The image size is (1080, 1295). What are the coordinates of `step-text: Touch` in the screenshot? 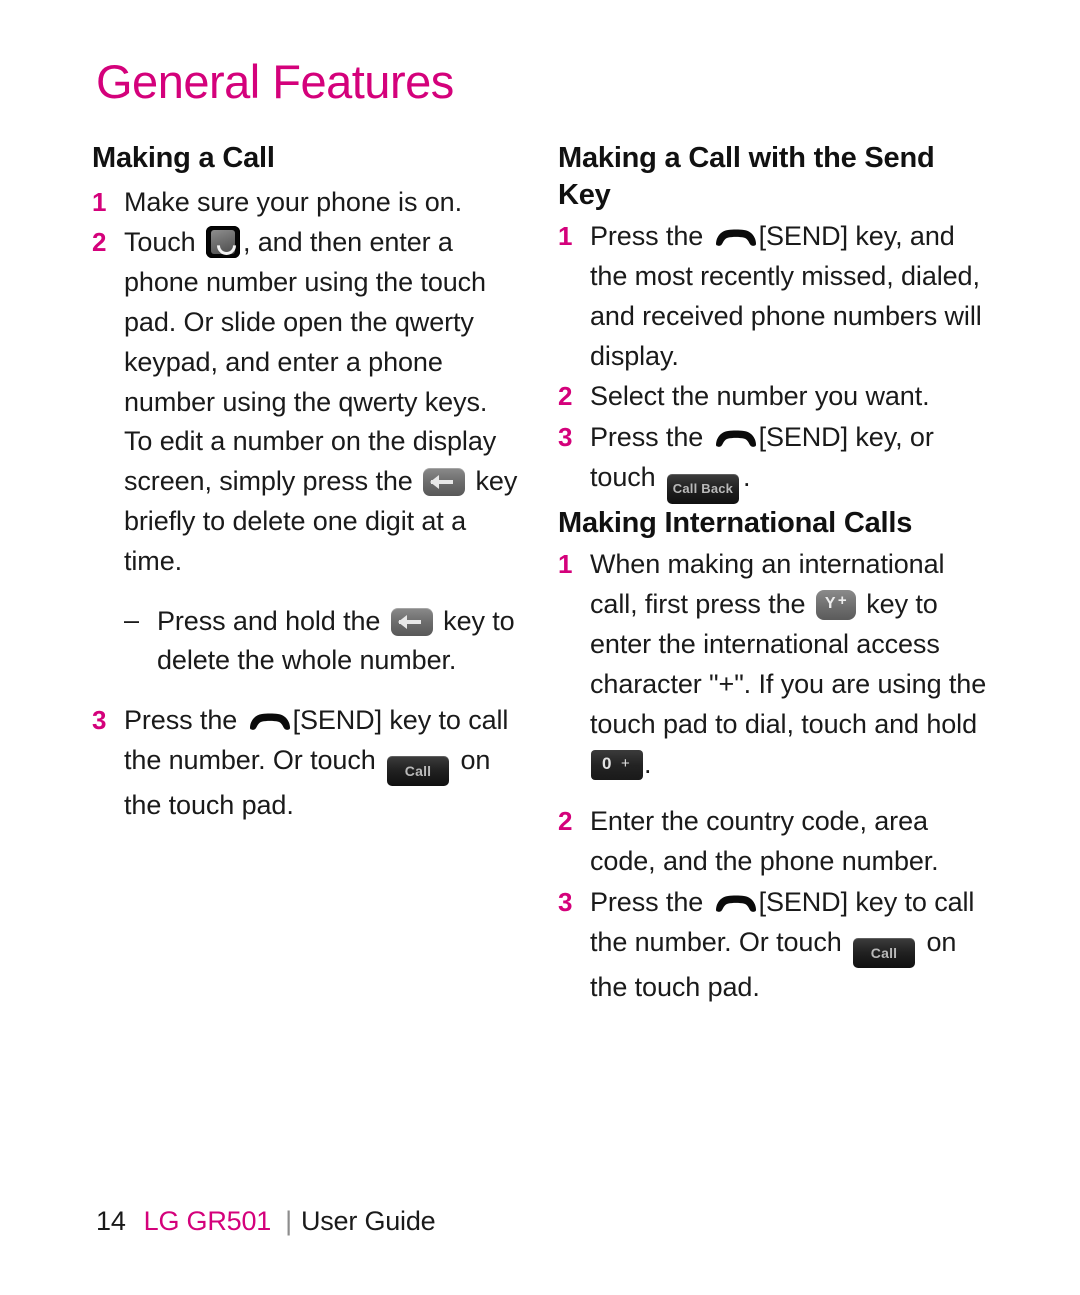 It's located at (163, 242).